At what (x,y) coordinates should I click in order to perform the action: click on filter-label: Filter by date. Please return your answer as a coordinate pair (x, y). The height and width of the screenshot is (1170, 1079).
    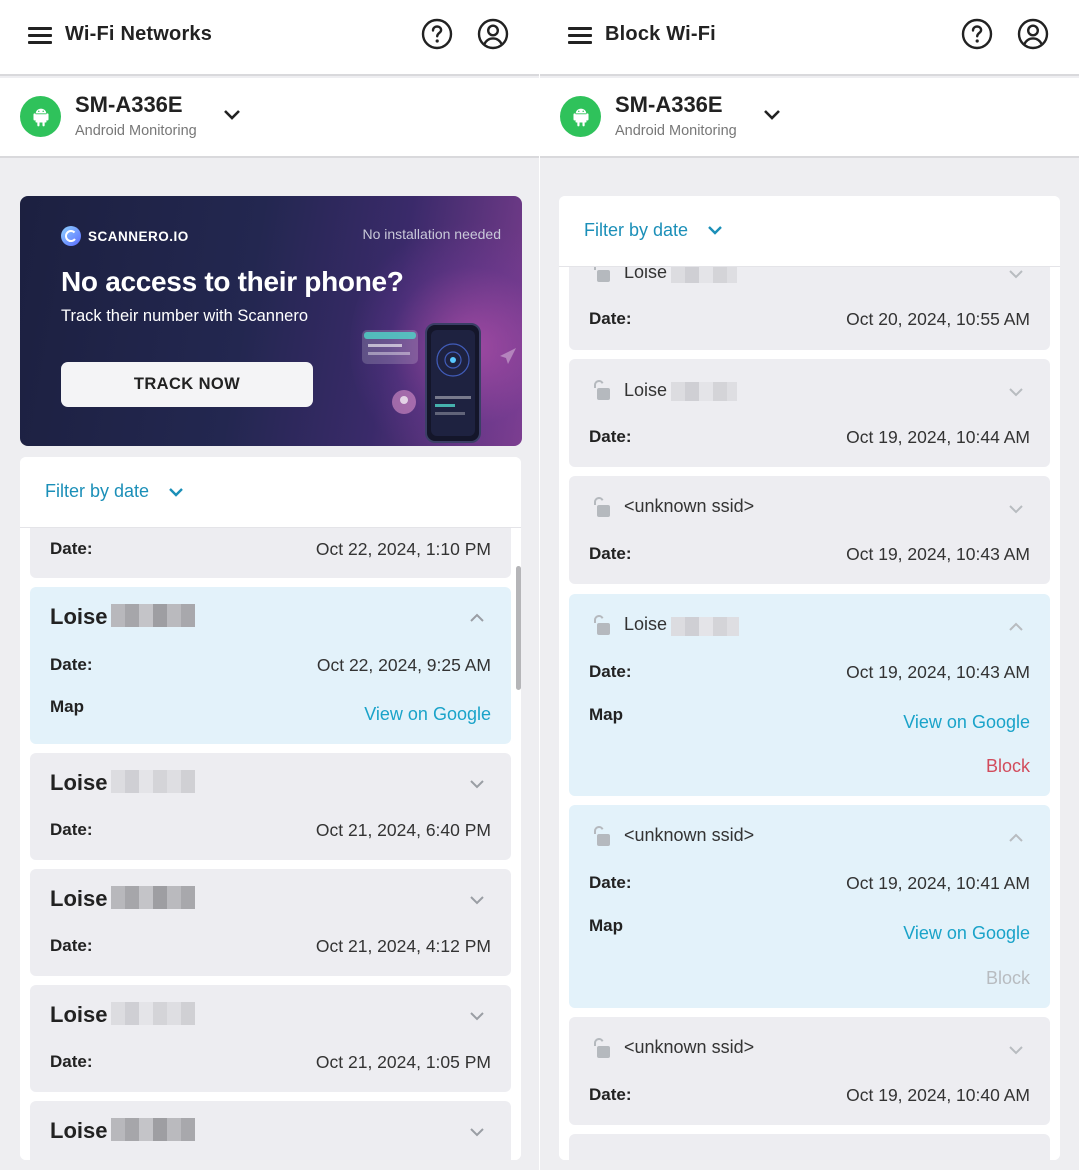
    Looking at the image, I should click on (636, 230).